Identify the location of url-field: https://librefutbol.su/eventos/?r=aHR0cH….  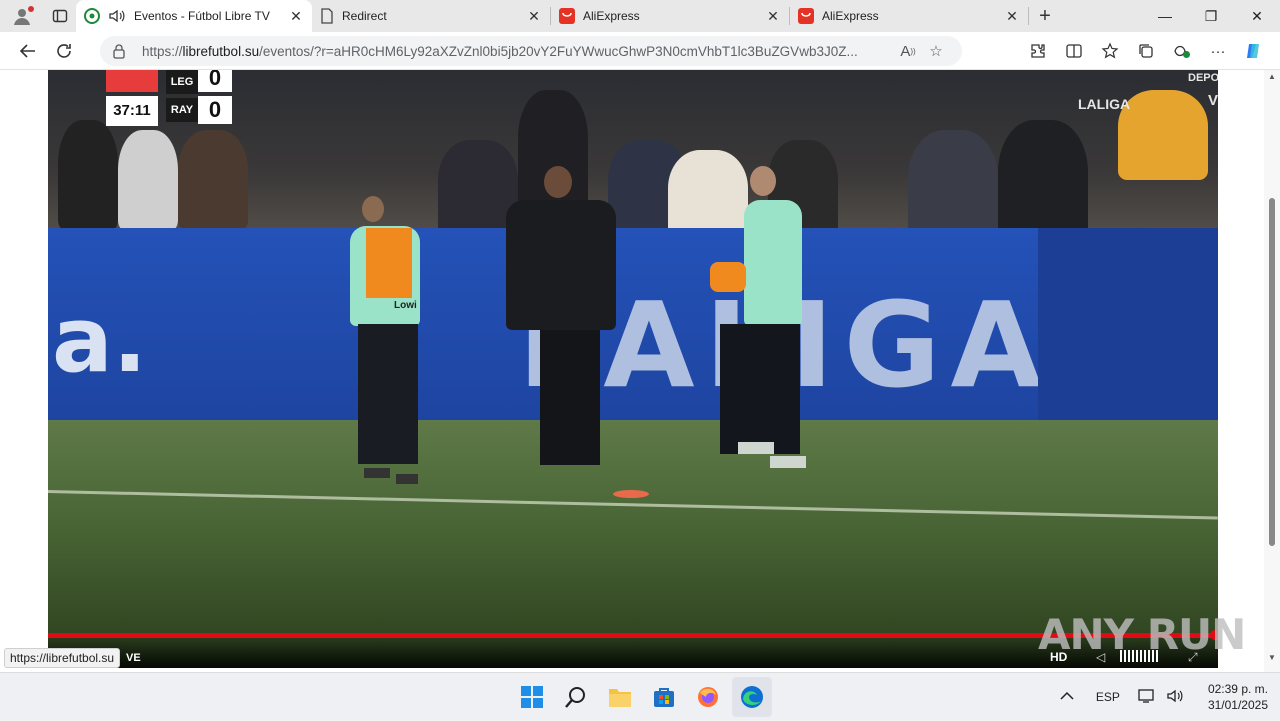
(531, 51).